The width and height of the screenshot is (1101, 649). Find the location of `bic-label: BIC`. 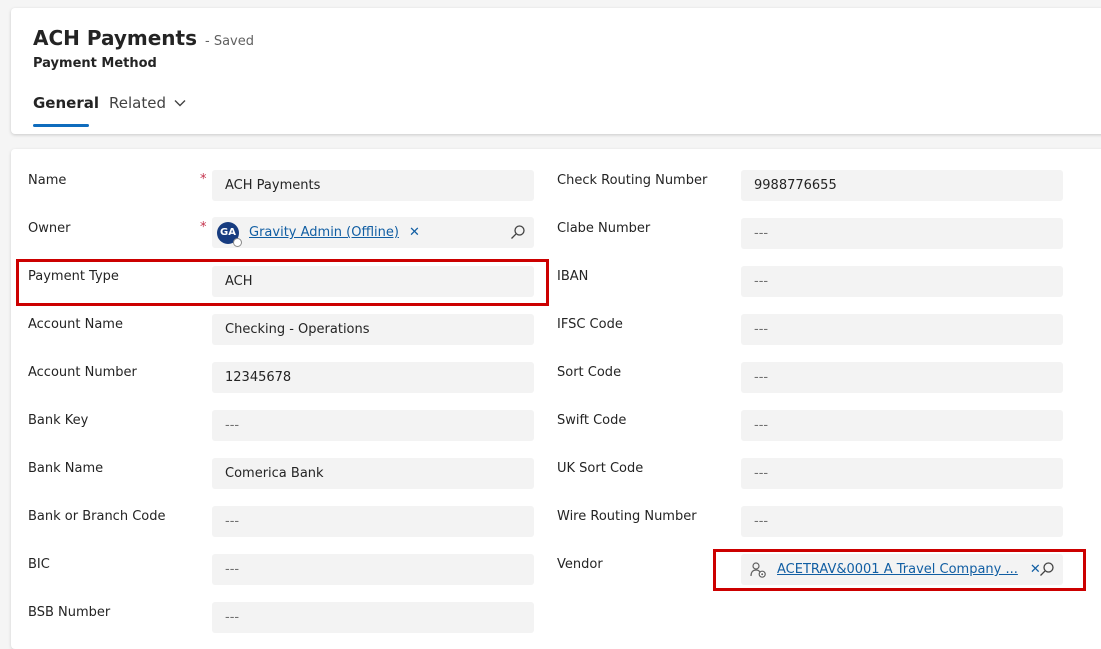

bic-label: BIC is located at coordinates (39, 564).